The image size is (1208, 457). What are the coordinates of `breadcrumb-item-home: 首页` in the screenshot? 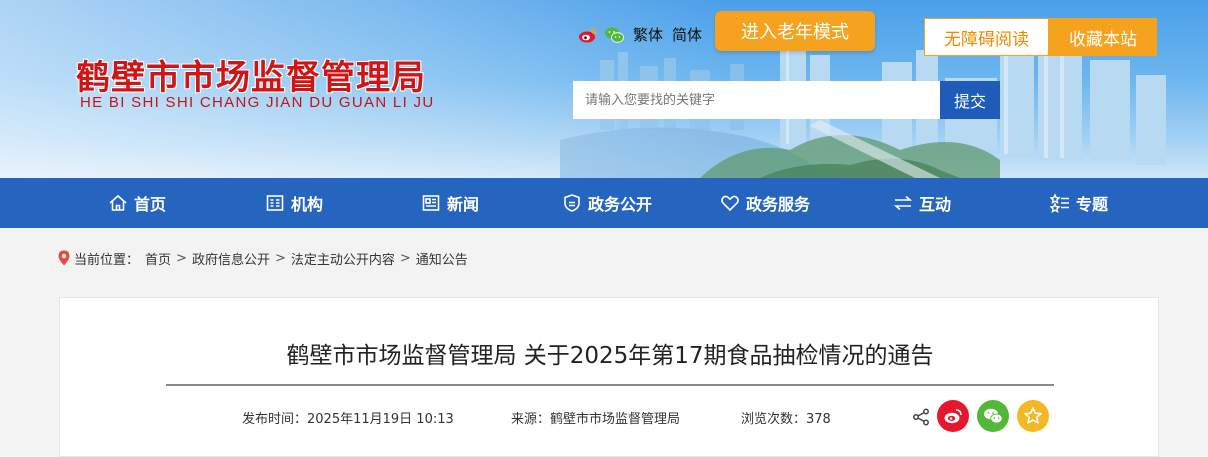 It's located at (158, 258).